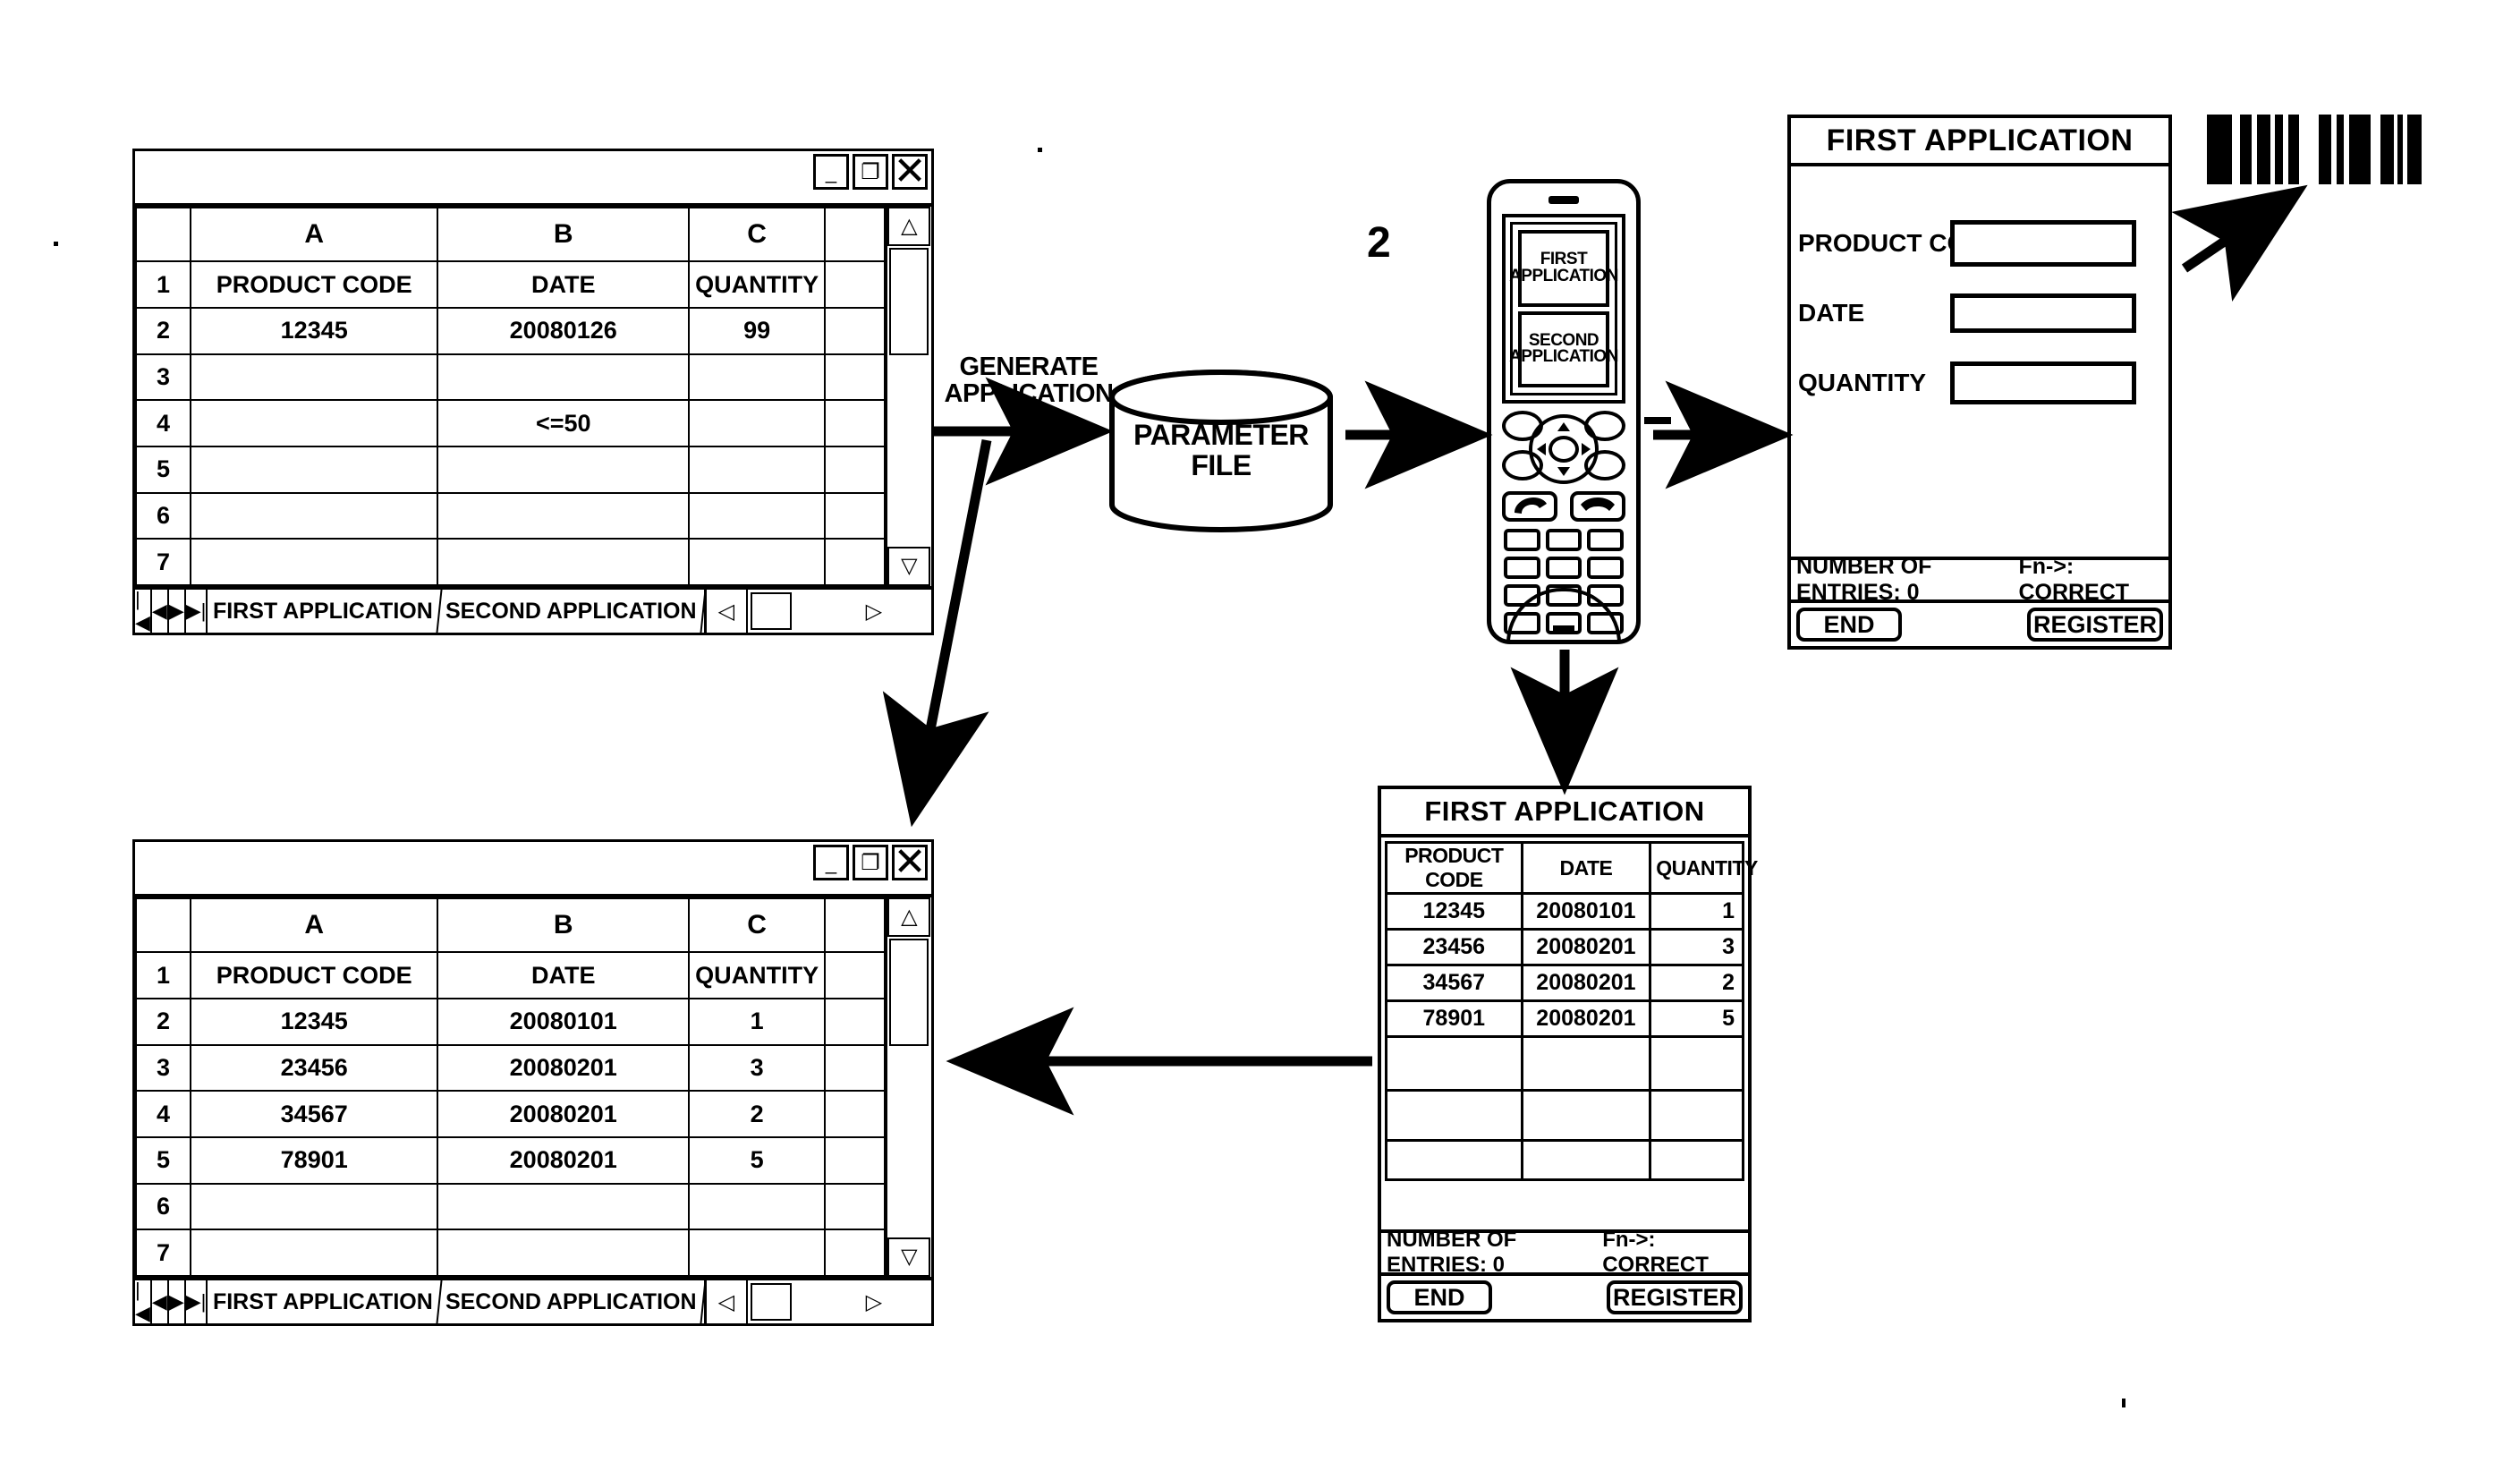  Describe the element at coordinates (314, 1160) in the screenshot. I see `cell-a5: 78901` at that location.